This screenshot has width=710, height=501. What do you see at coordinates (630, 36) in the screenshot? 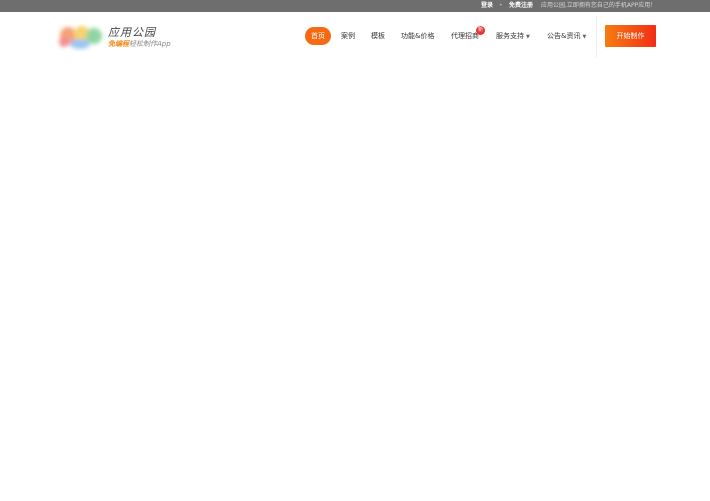
I see `start-making-button: 开始制作` at bounding box center [630, 36].